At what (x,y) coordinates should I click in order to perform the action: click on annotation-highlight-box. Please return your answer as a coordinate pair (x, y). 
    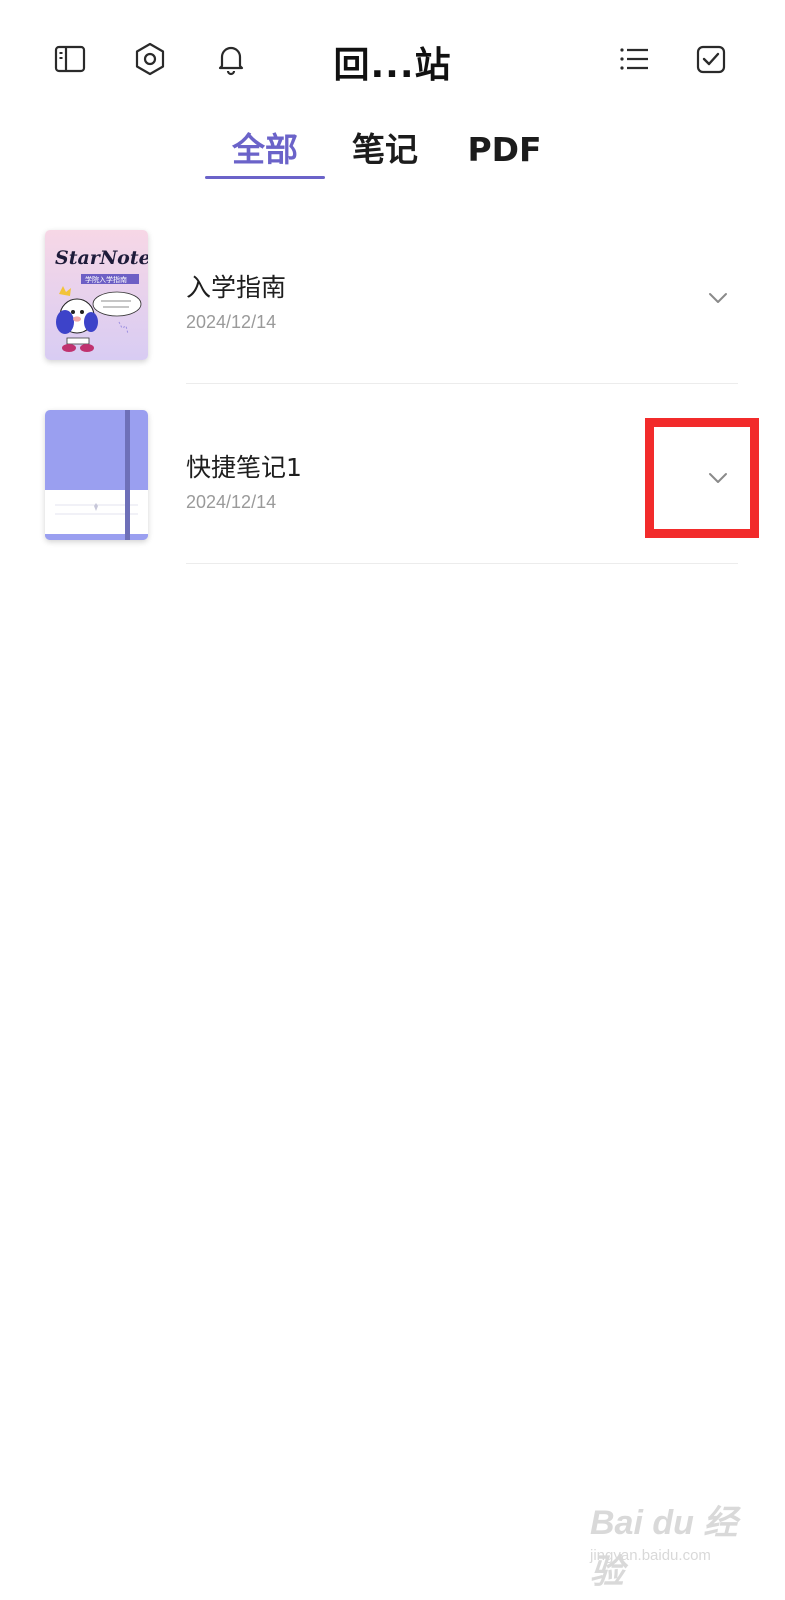
    Looking at the image, I should click on (702, 478).